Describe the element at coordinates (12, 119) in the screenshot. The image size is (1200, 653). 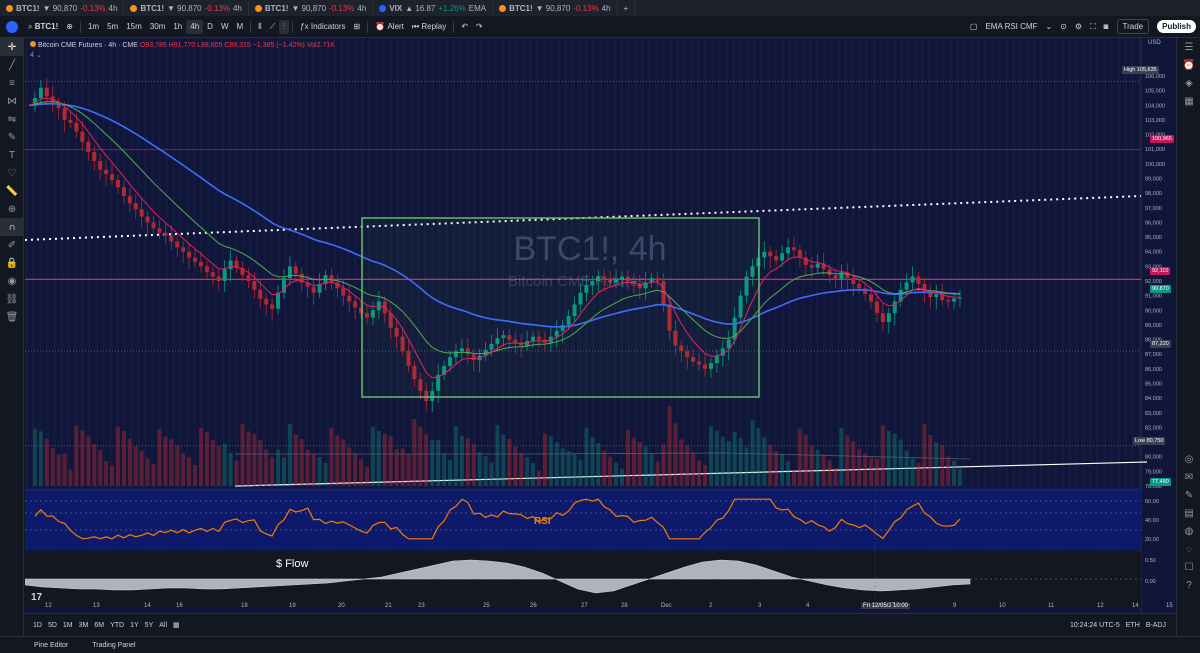
I see `projection-icon: ⇋` at that location.